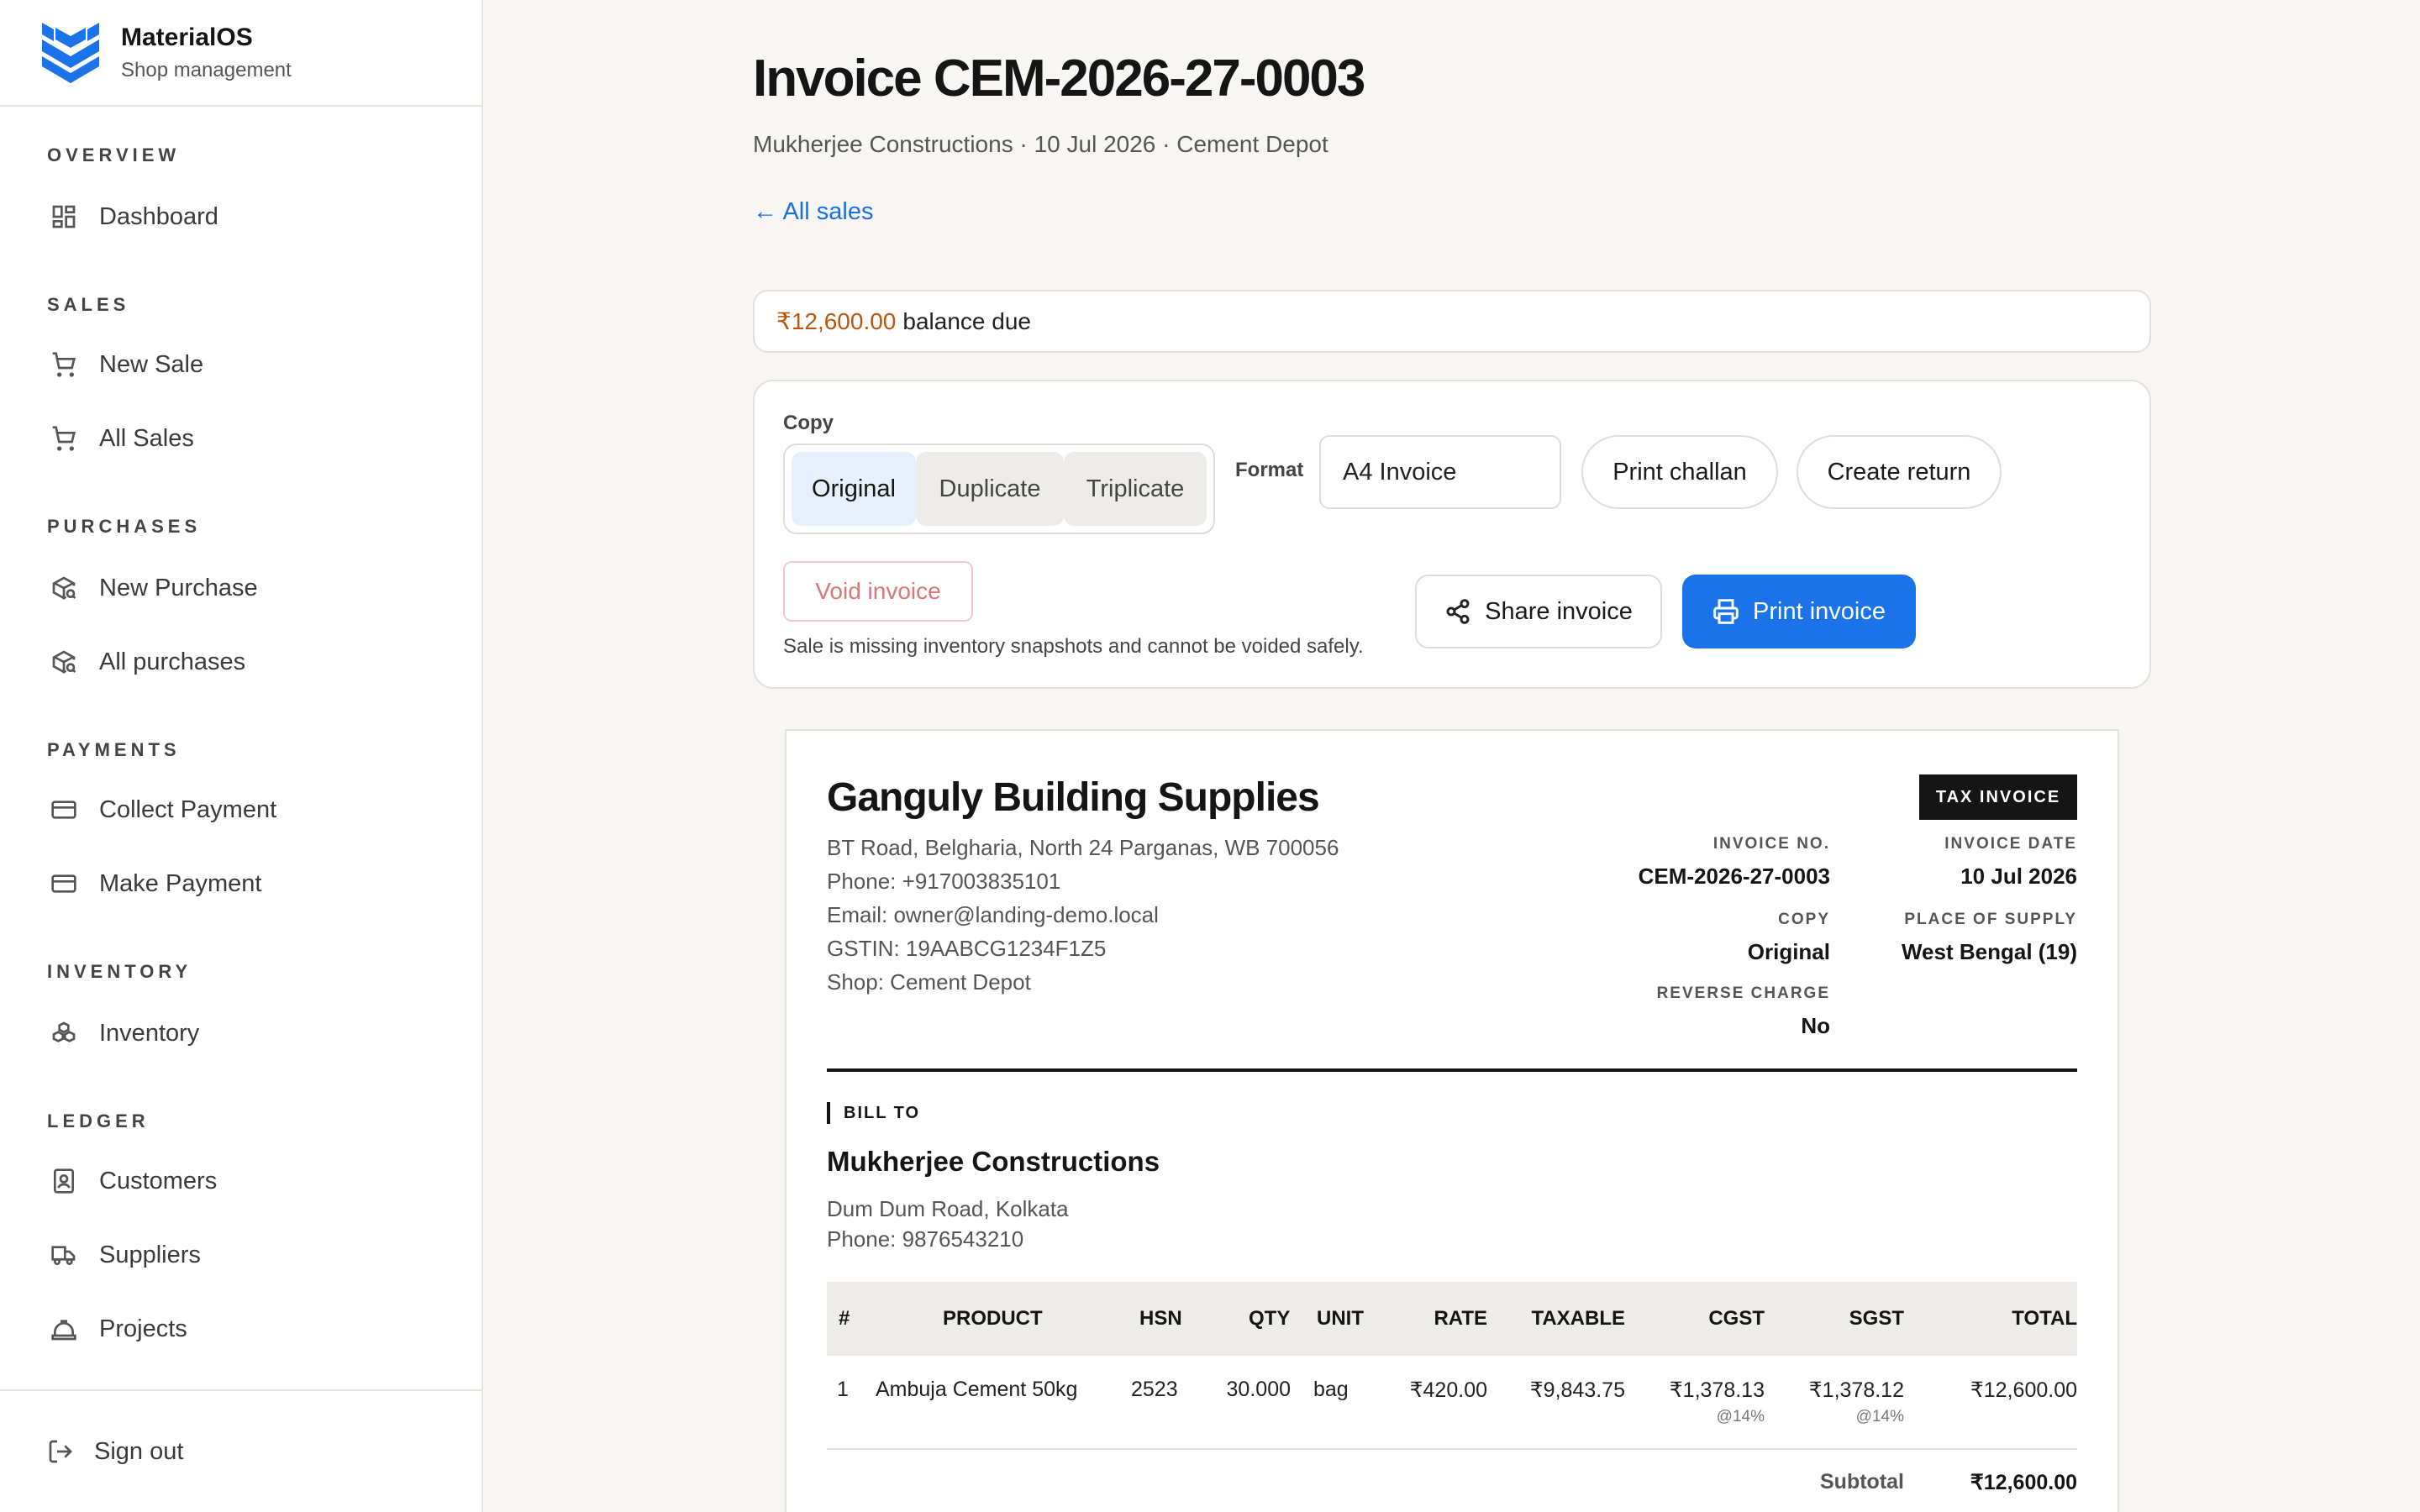  What do you see at coordinates (1879, 1416) in the screenshot?
I see `row-sgst-rate: @14%` at bounding box center [1879, 1416].